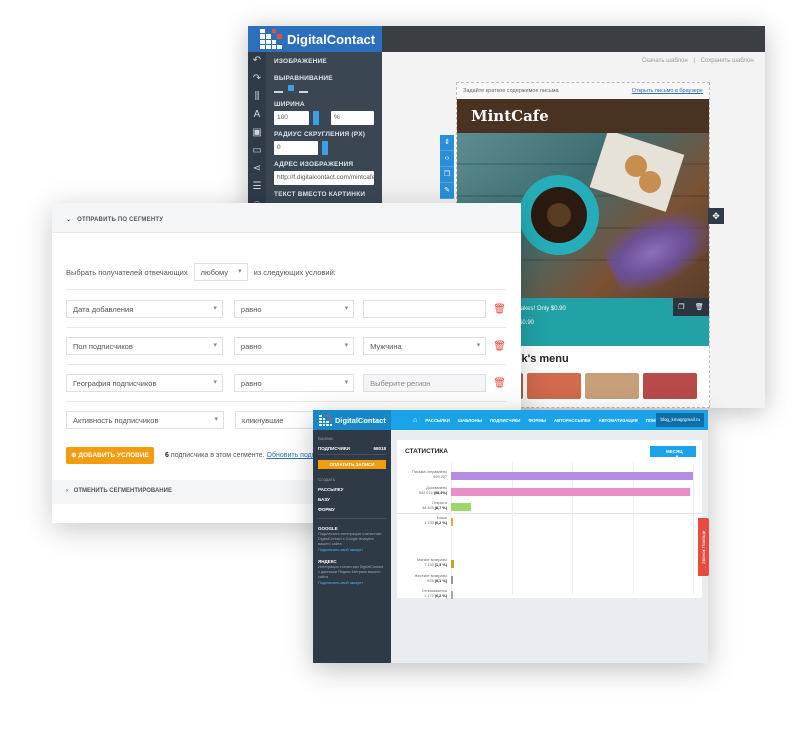  What do you see at coordinates (698, 61) in the screenshot?
I see `template-links: Скачать шаблон | Сохранить шаблон` at bounding box center [698, 61].